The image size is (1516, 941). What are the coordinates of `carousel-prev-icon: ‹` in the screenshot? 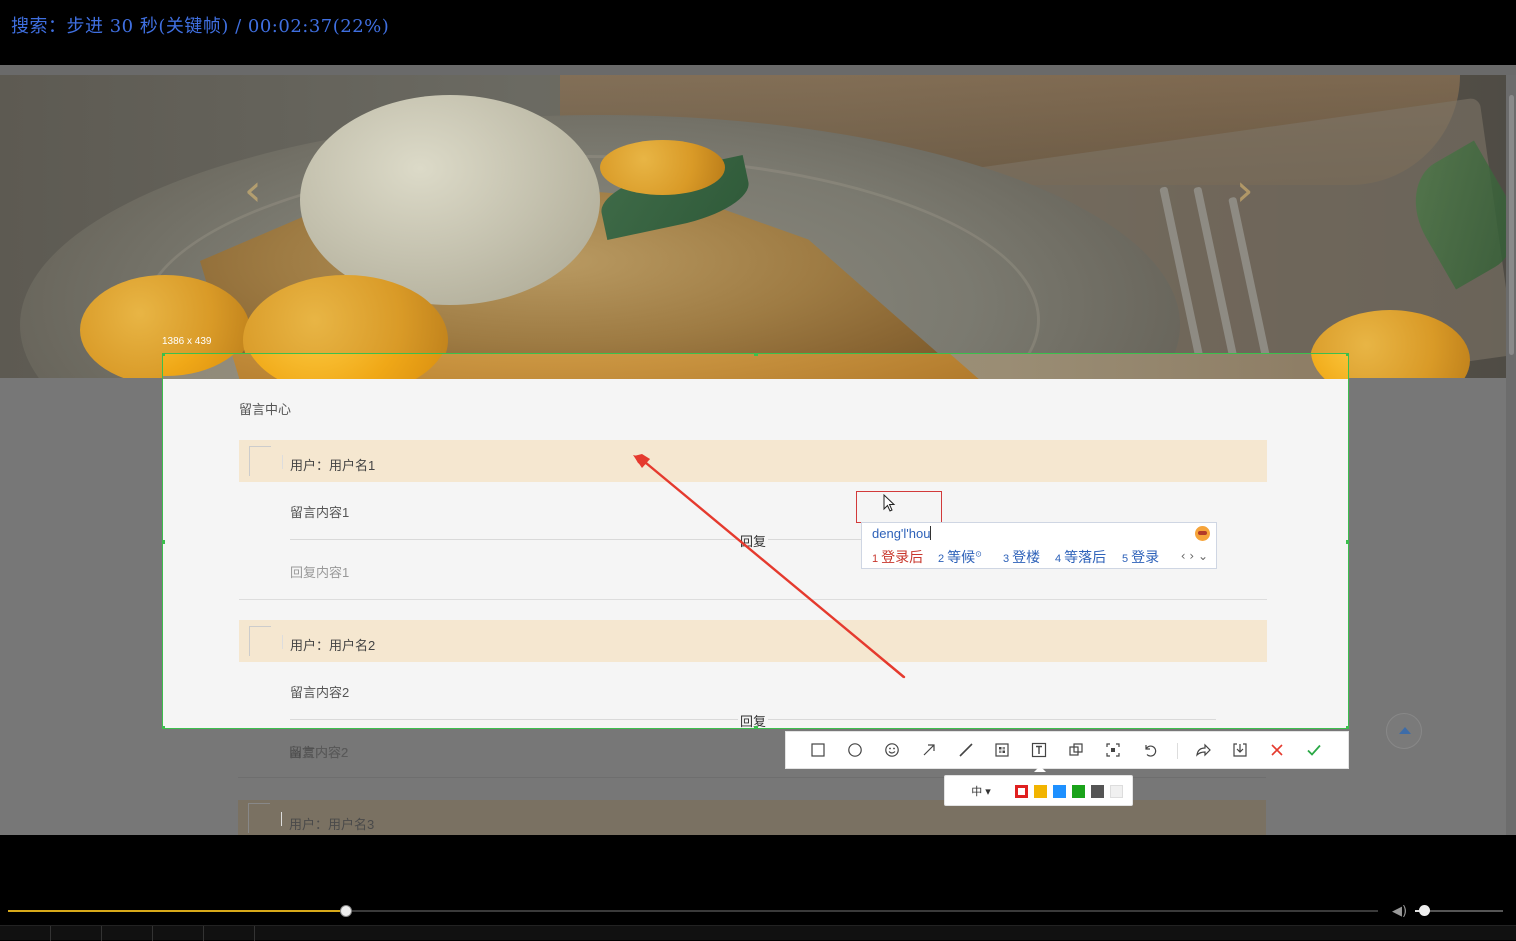 It's located at (253, 190).